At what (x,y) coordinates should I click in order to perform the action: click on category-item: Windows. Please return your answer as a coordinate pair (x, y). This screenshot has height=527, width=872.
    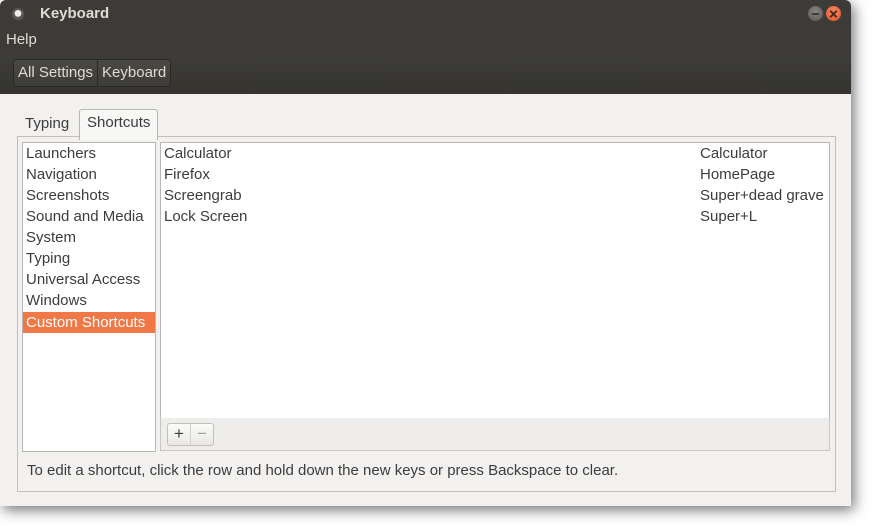
    Looking at the image, I should click on (89, 300).